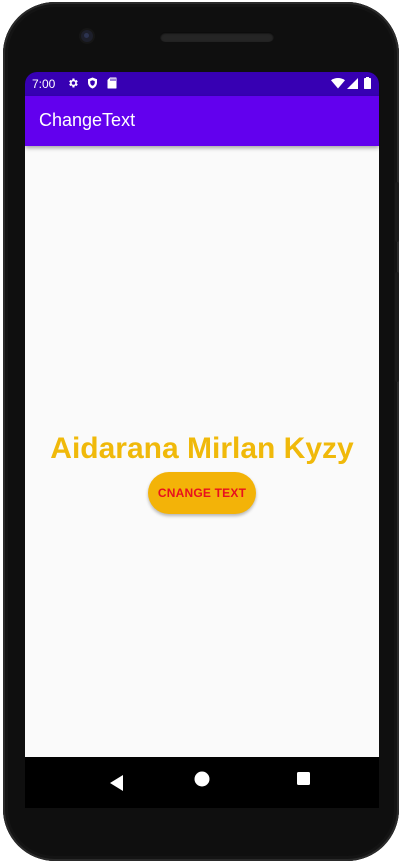 This screenshot has width=403, height=864. What do you see at coordinates (87, 120) in the screenshot?
I see `app-title: ChangeText` at bounding box center [87, 120].